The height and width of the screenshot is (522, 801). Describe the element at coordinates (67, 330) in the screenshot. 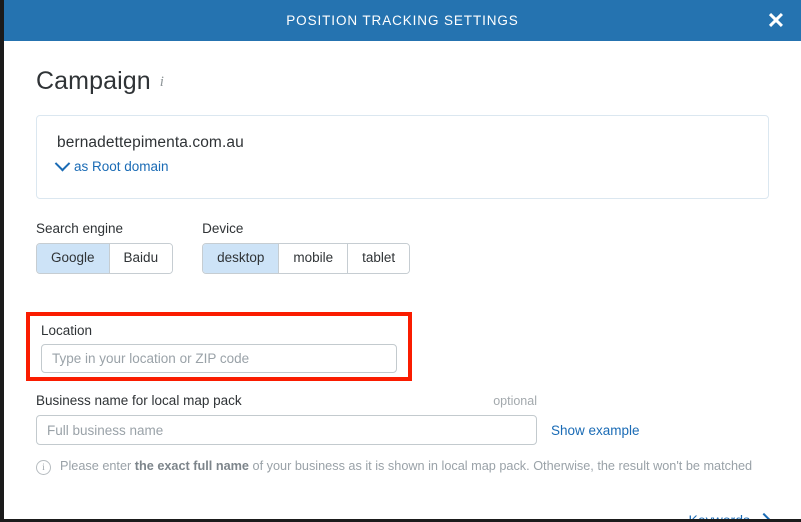

I see `location-label: Location` at that location.